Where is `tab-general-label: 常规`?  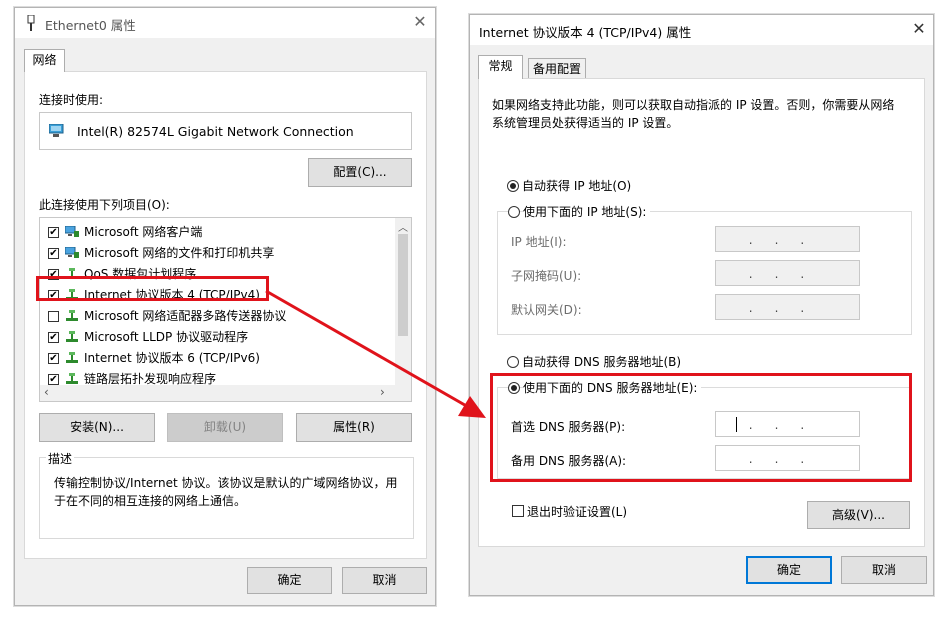
tab-general-label: 常规 is located at coordinates (500, 66).